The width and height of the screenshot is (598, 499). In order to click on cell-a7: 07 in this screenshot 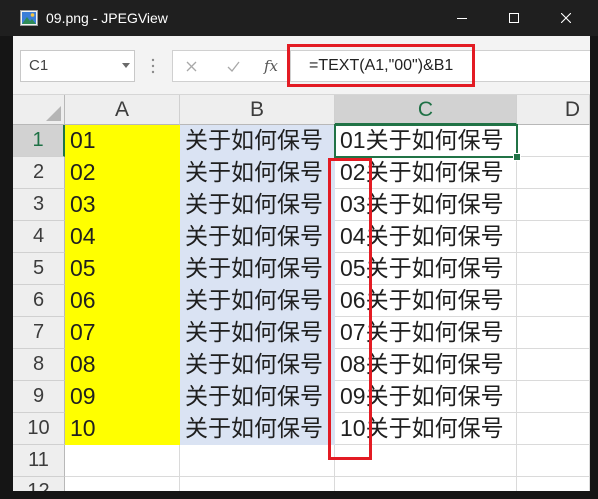, I will do `click(122, 333)`.